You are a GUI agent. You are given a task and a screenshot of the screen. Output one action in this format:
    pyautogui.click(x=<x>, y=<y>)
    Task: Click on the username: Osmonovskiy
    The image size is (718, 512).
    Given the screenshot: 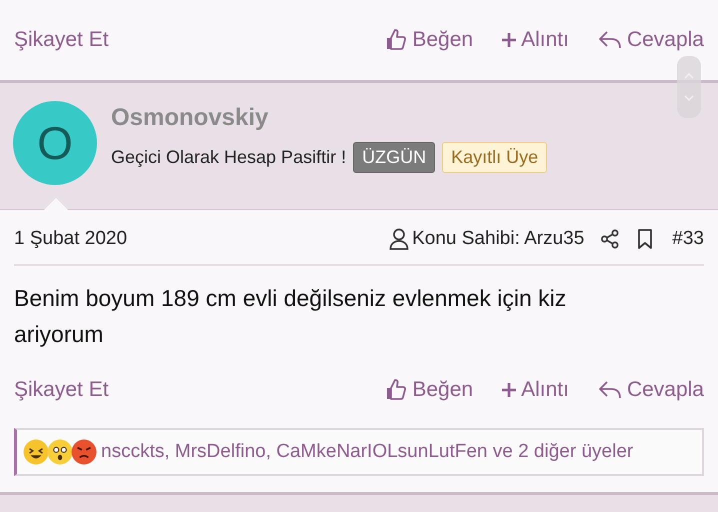 What is the action you would take?
    pyautogui.click(x=329, y=118)
    